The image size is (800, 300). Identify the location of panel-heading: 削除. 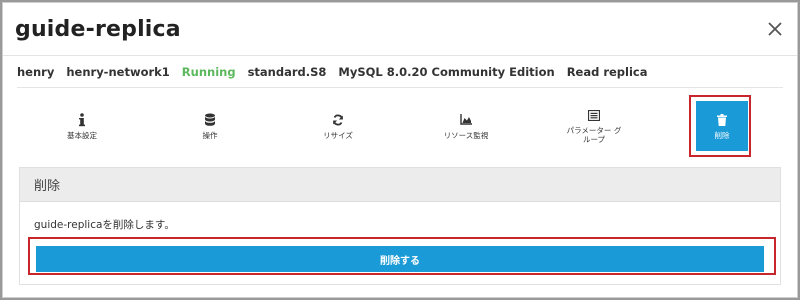
(400, 185).